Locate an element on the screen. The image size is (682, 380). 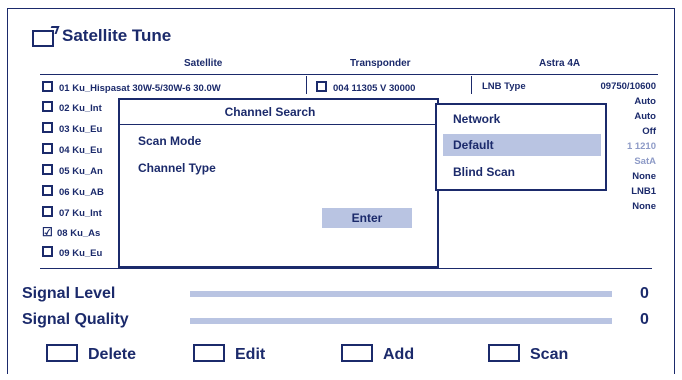
dropdown-option-blind-scan: Blind Scan is located at coordinates (522, 172).